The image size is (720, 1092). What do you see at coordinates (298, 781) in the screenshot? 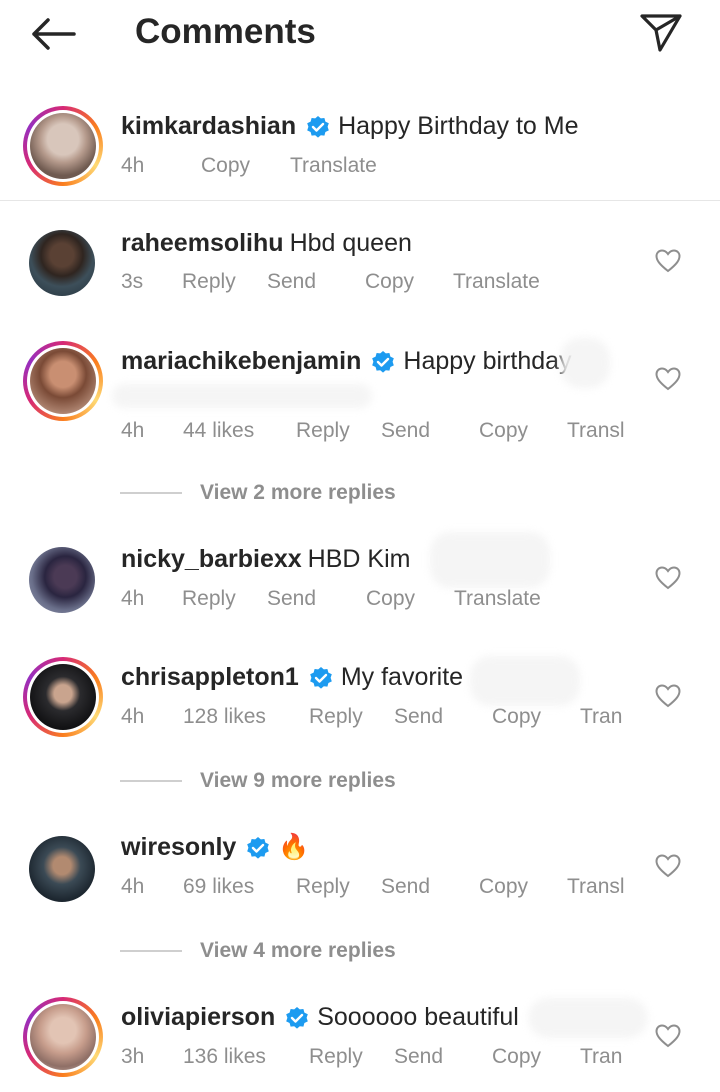
I see `view-more-replies-label: View 9 more replies` at bounding box center [298, 781].